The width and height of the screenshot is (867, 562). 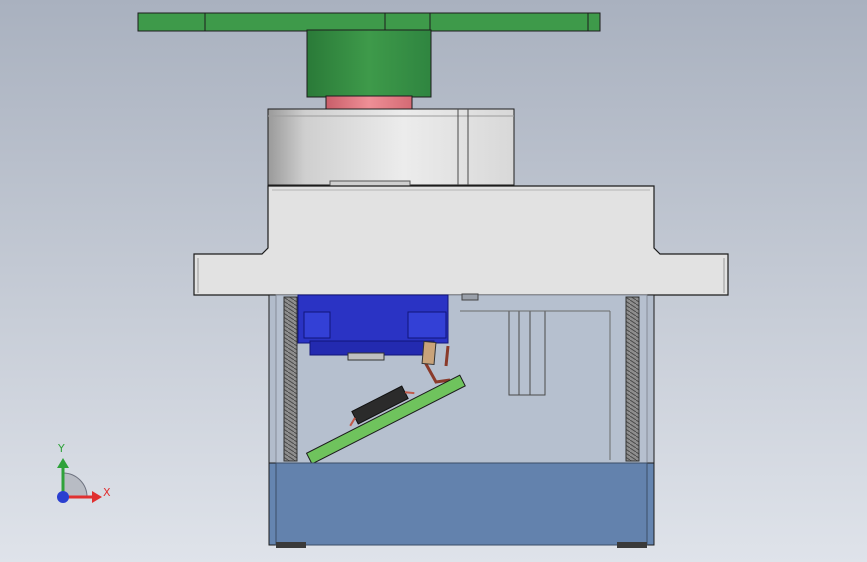 I want to click on threaded-rod-left, so click(x=290, y=379).